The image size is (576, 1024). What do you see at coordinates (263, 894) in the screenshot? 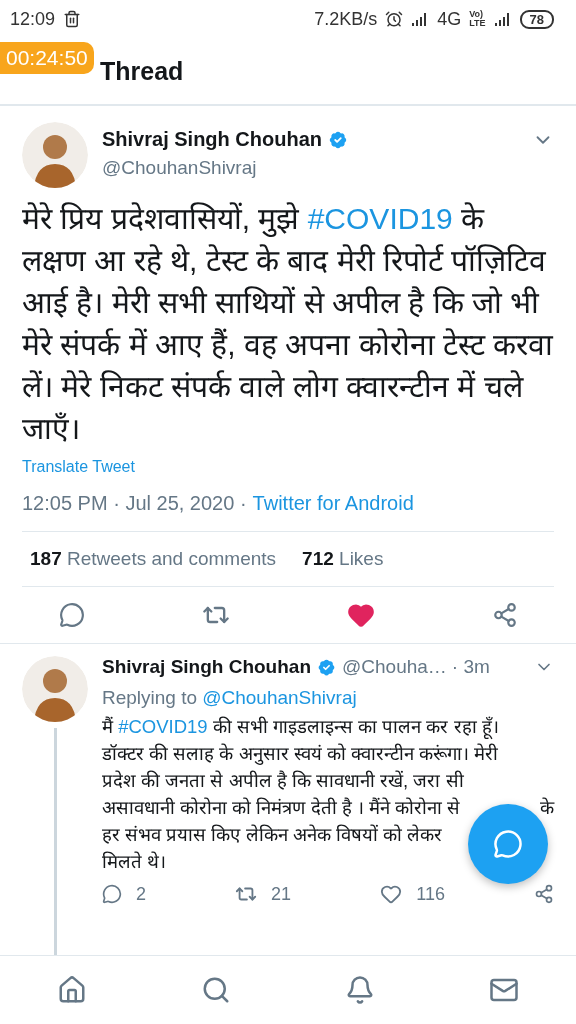
I see `retweet-button: 21` at bounding box center [263, 894].